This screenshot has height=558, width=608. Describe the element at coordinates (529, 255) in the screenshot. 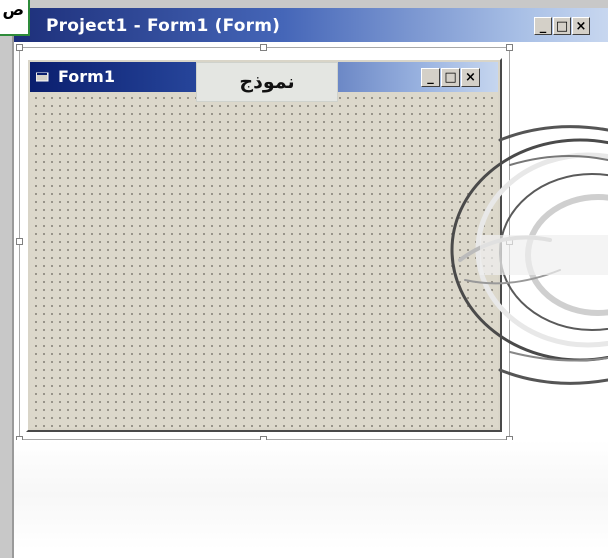

I see `decorative-swirl-graphic` at that location.